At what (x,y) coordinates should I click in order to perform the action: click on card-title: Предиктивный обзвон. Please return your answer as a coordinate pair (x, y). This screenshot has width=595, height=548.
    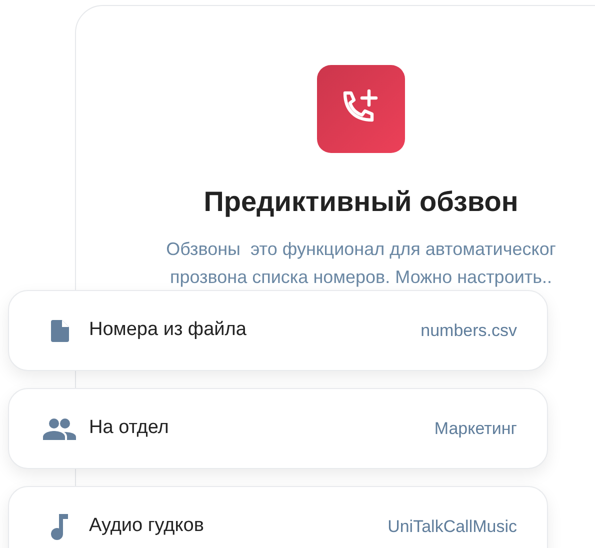
    Looking at the image, I should click on (361, 202).